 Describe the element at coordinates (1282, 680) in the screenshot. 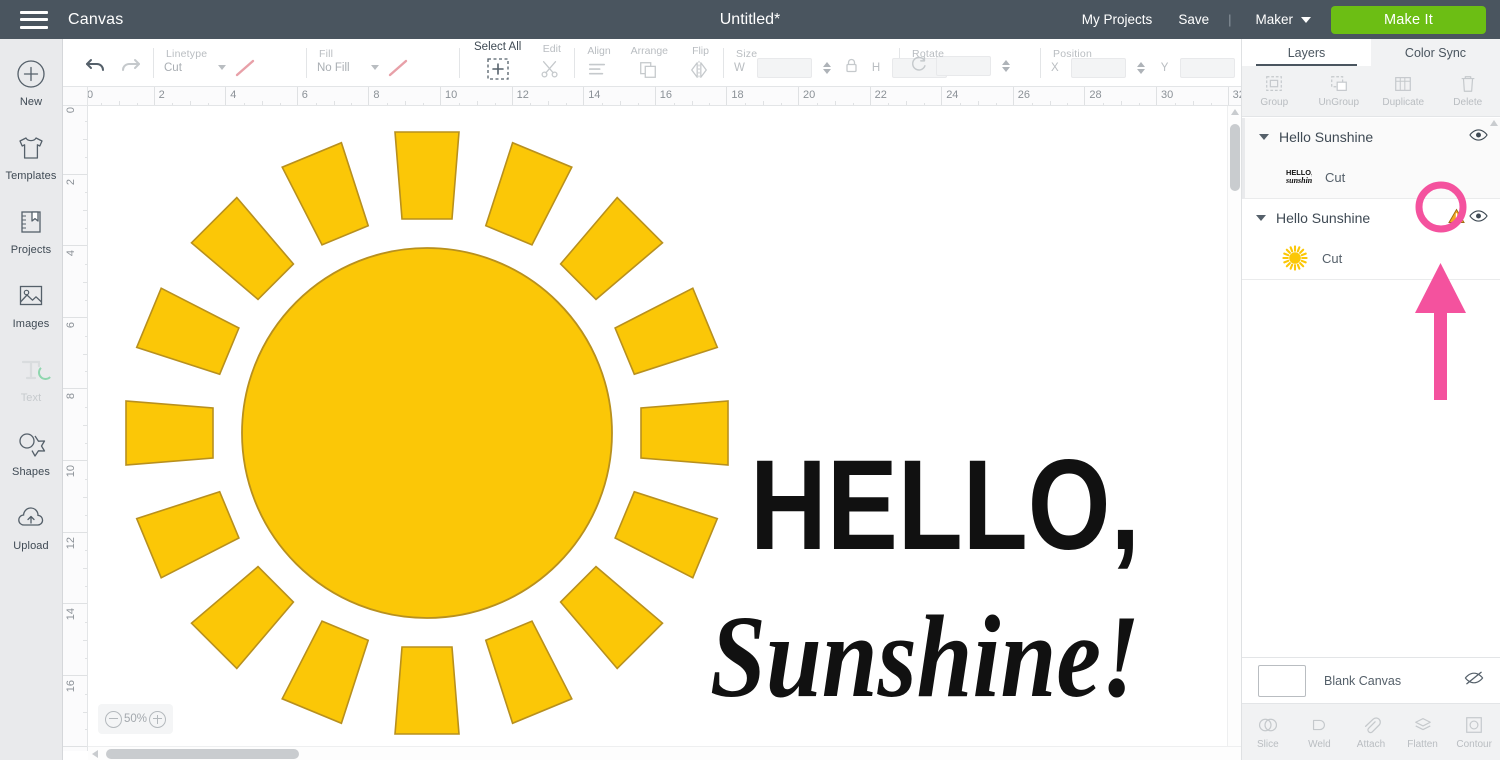

I see `blank-canvas-swatch` at that location.